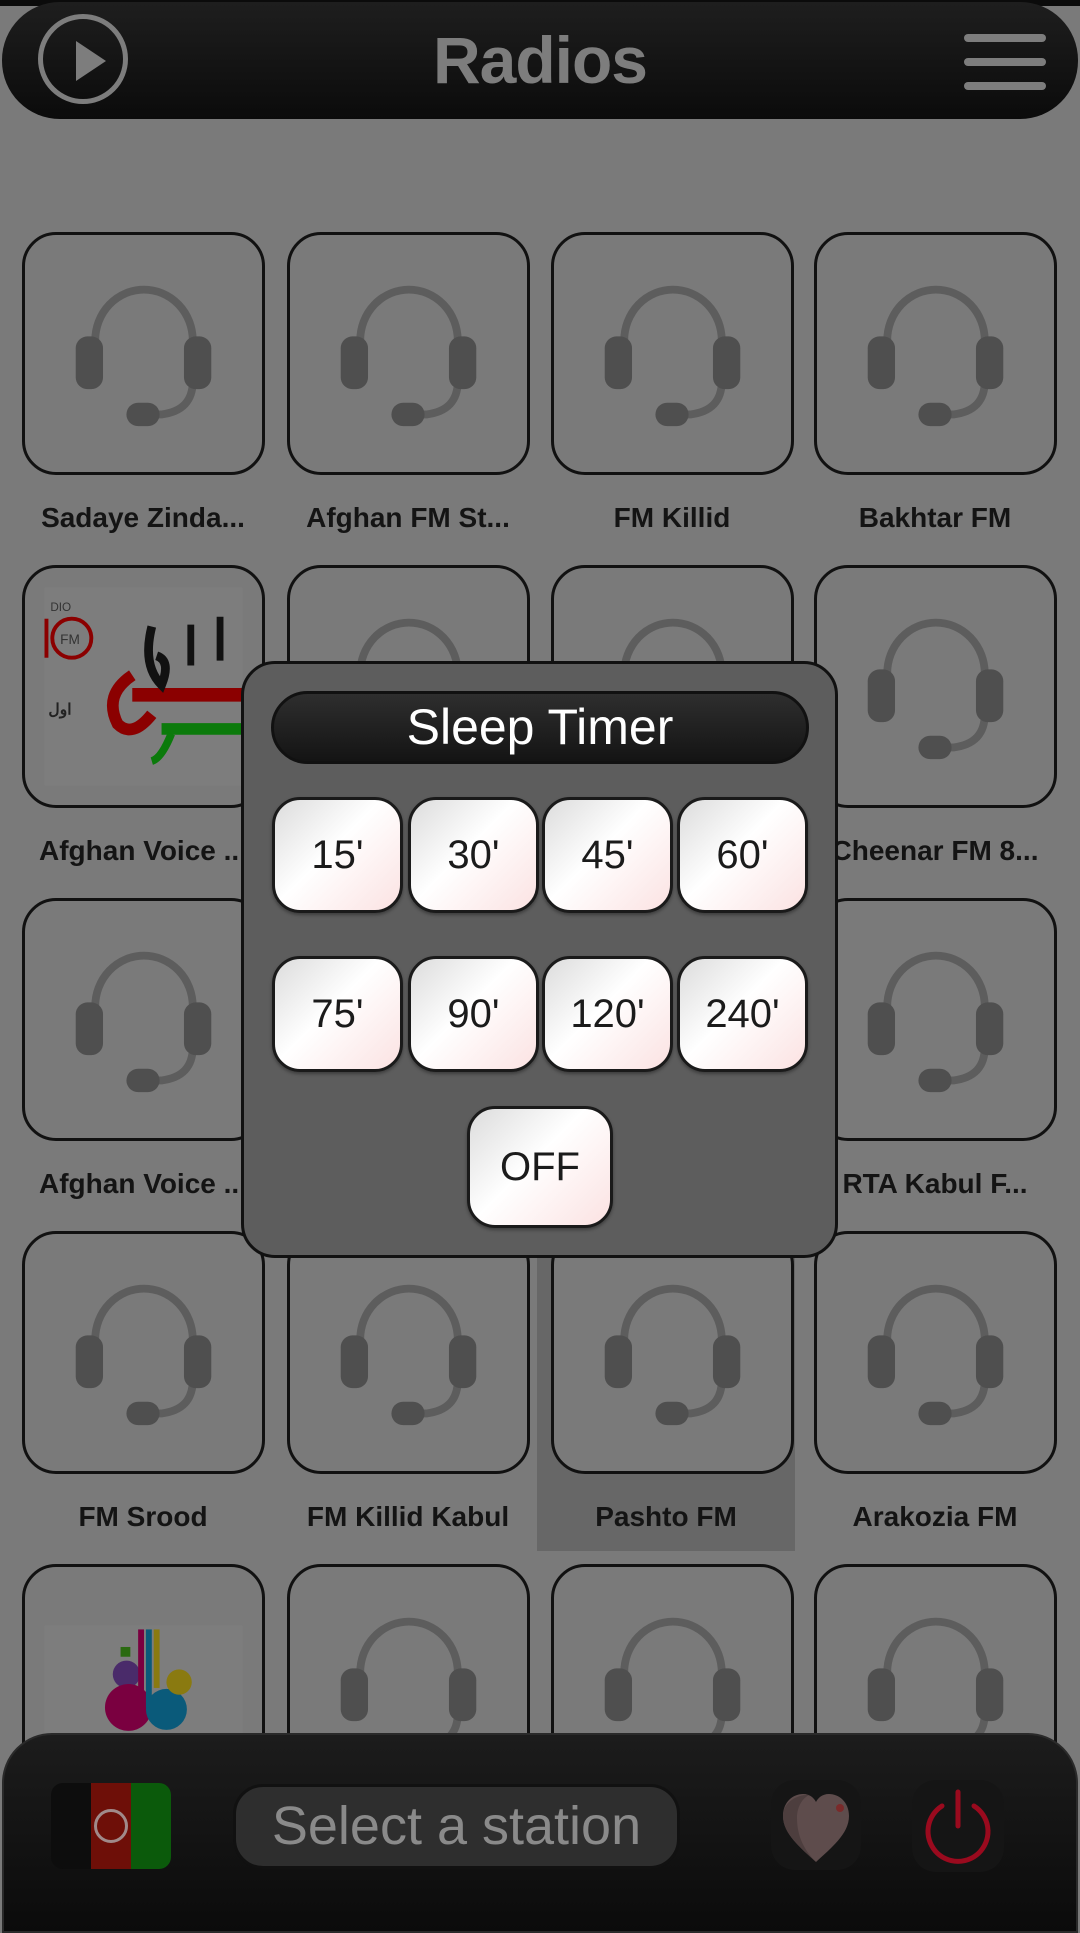  What do you see at coordinates (1005, 38) in the screenshot?
I see `hamburger-menu-icon` at bounding box center [1005, 38].